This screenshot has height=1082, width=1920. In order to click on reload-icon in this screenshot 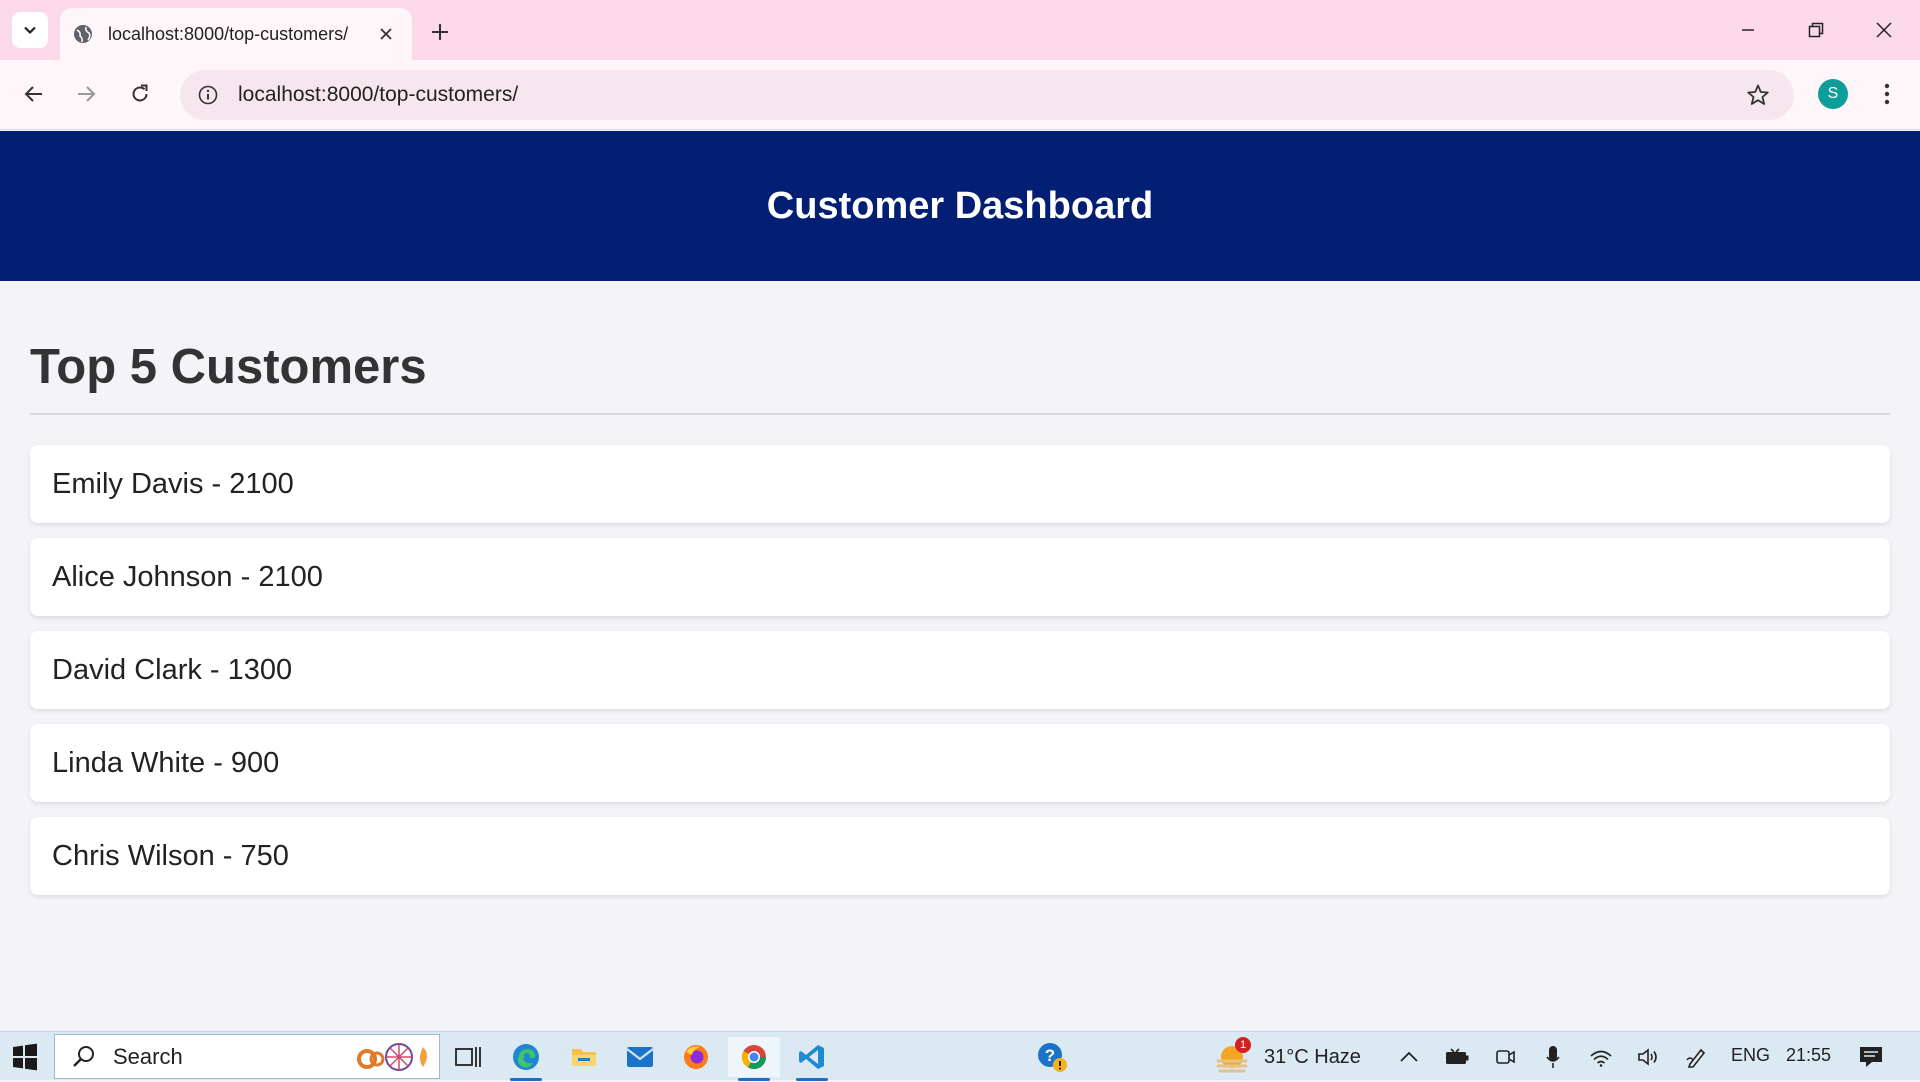, I will do `click(140, 93)`.